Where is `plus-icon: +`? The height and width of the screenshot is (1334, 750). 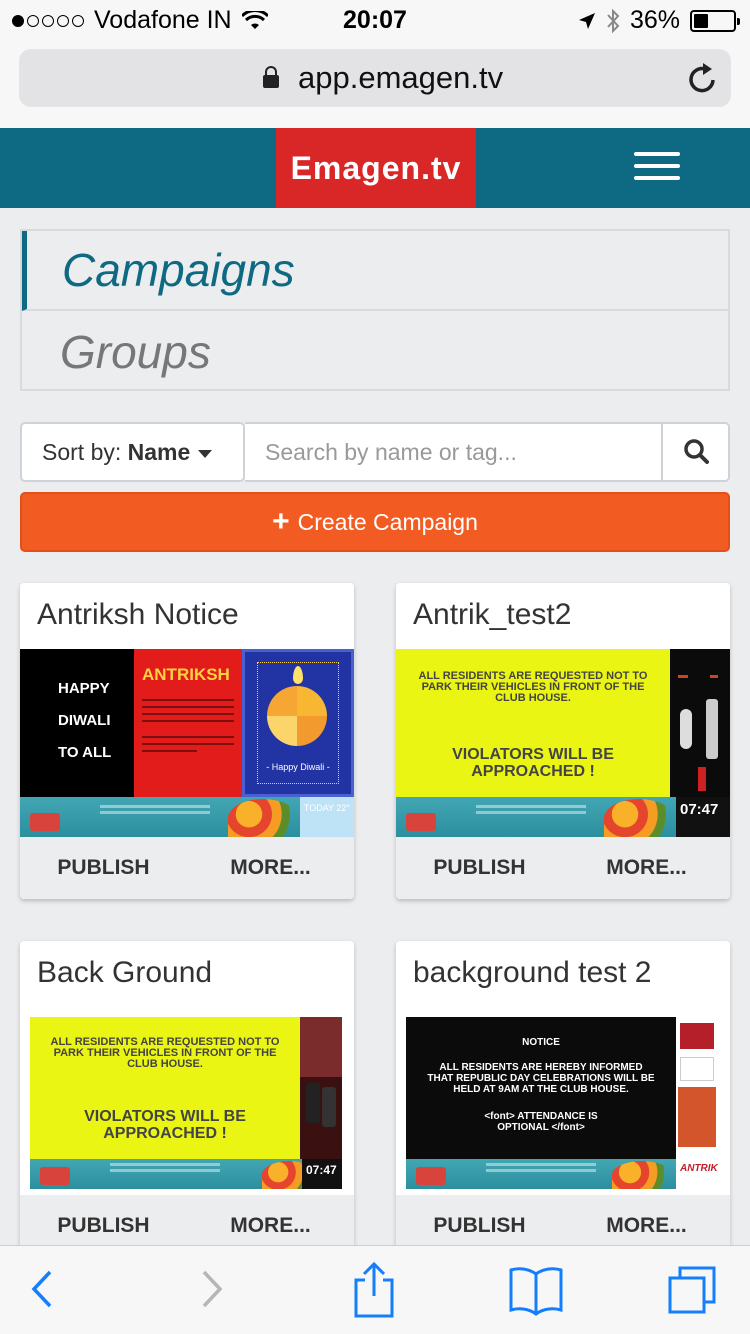 plus-icon: + is located at coordinates (281, 521).